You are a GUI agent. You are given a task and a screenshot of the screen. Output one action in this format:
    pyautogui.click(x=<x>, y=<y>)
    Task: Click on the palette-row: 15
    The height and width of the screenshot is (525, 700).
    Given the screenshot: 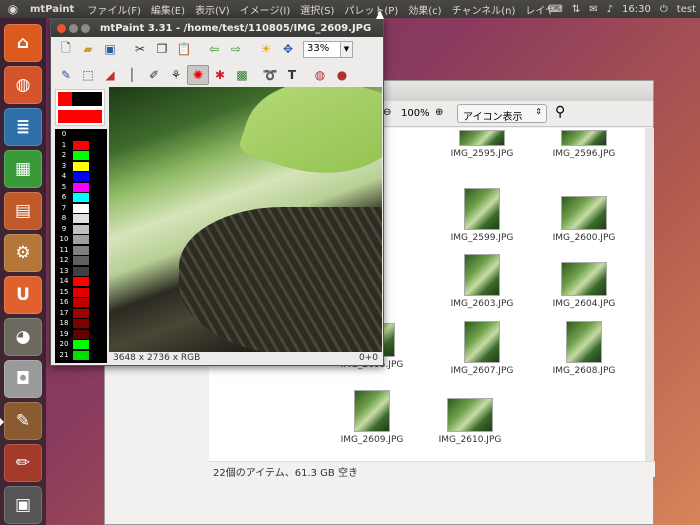 What is the action you would take?
    pyautogui.click(x=81, y=292)
    